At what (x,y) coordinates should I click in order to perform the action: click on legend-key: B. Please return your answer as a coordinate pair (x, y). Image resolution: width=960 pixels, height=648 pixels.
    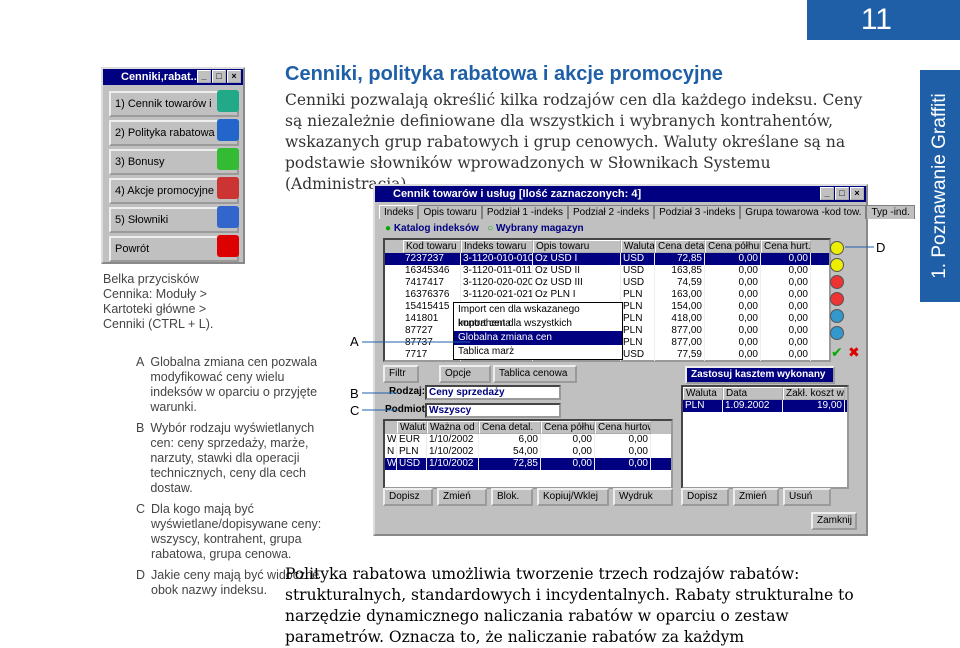
    Looking at the image, I should click on (140, 428).